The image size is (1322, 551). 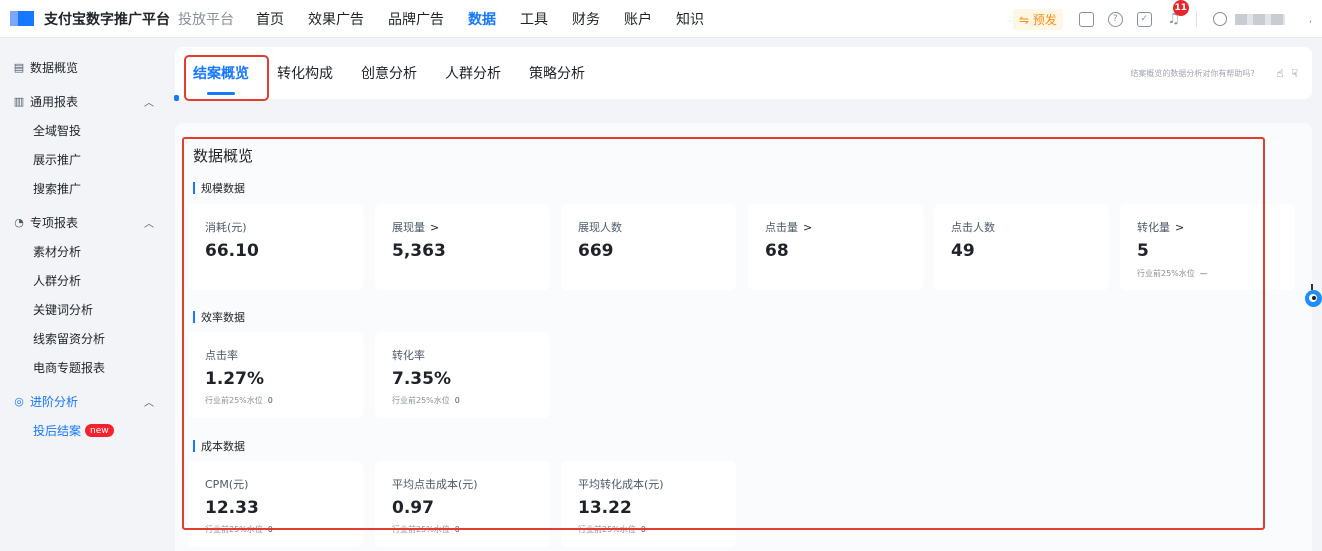 I want to click on username-masked, so click(x=1259, y=19).